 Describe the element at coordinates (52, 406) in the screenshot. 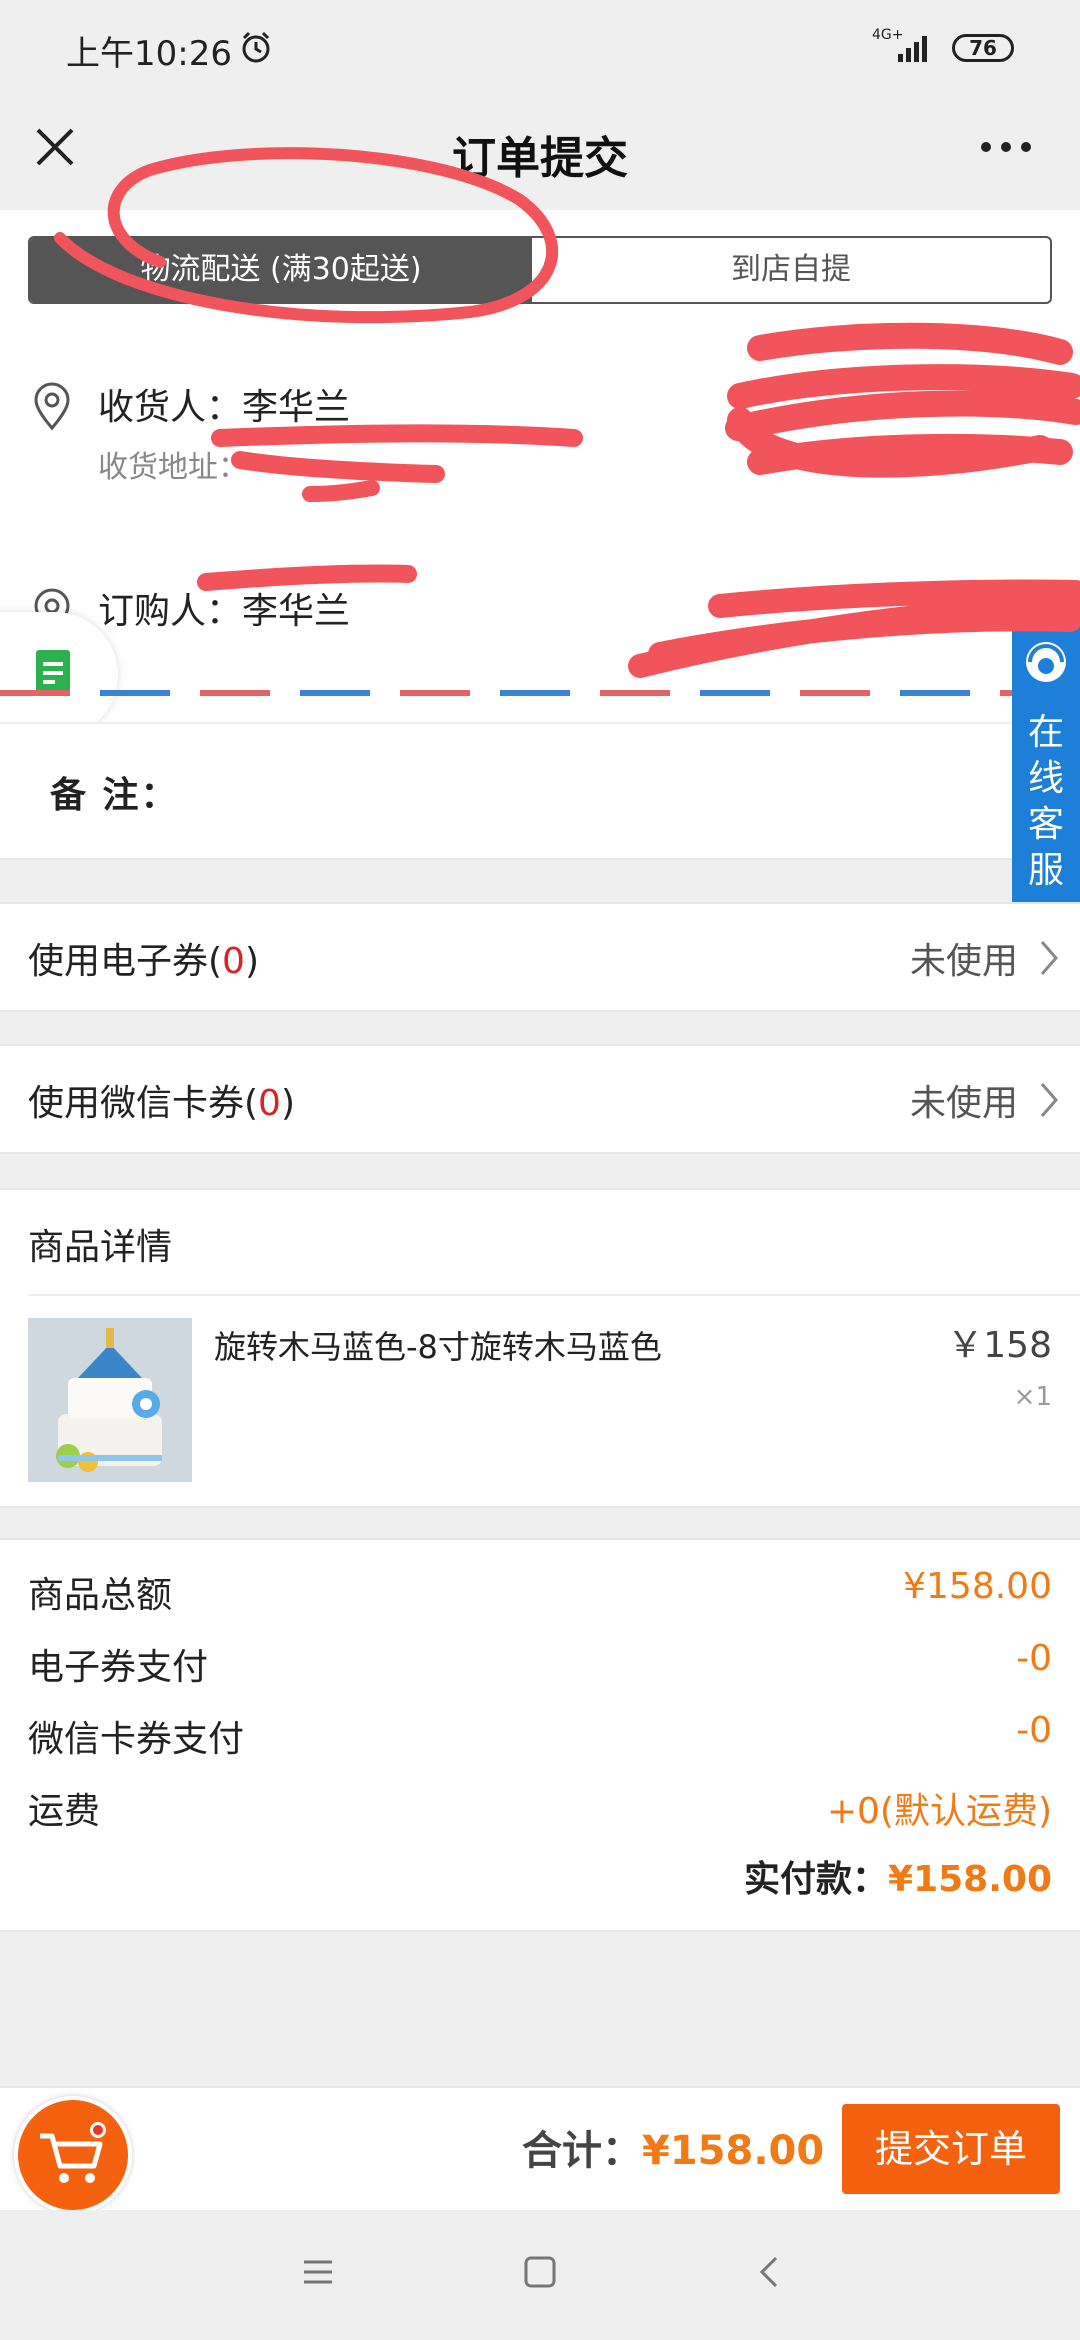

I see `location-pin-icon` at that location.